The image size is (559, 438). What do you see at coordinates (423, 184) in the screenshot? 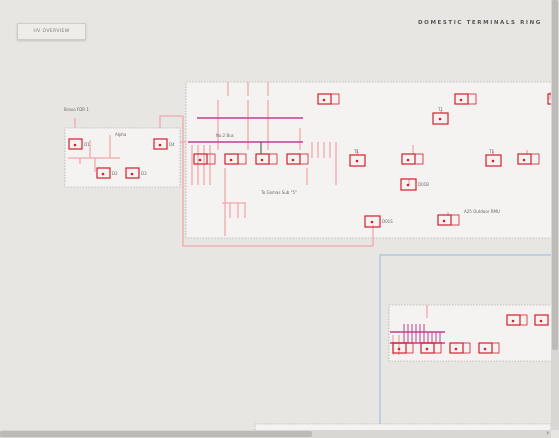
I see `d01b-label: D01B` at bounding box center [423, 184].